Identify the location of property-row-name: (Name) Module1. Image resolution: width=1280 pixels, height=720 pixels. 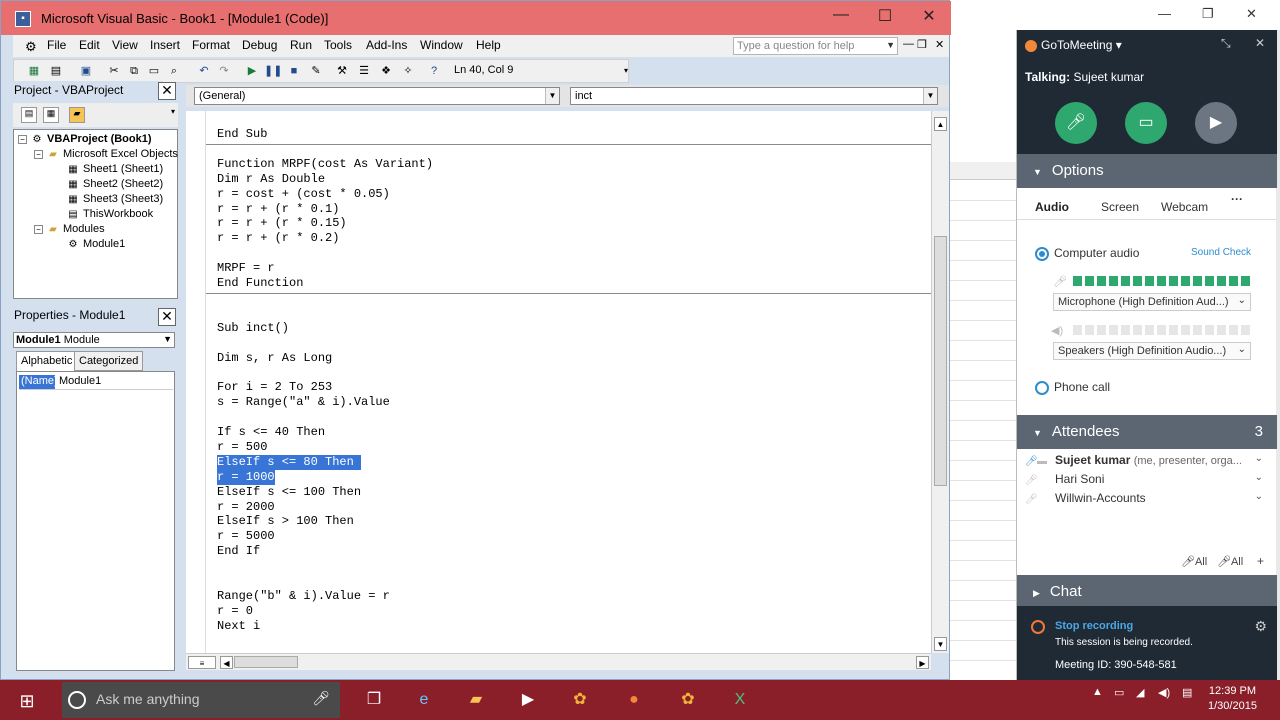
(96, 382).